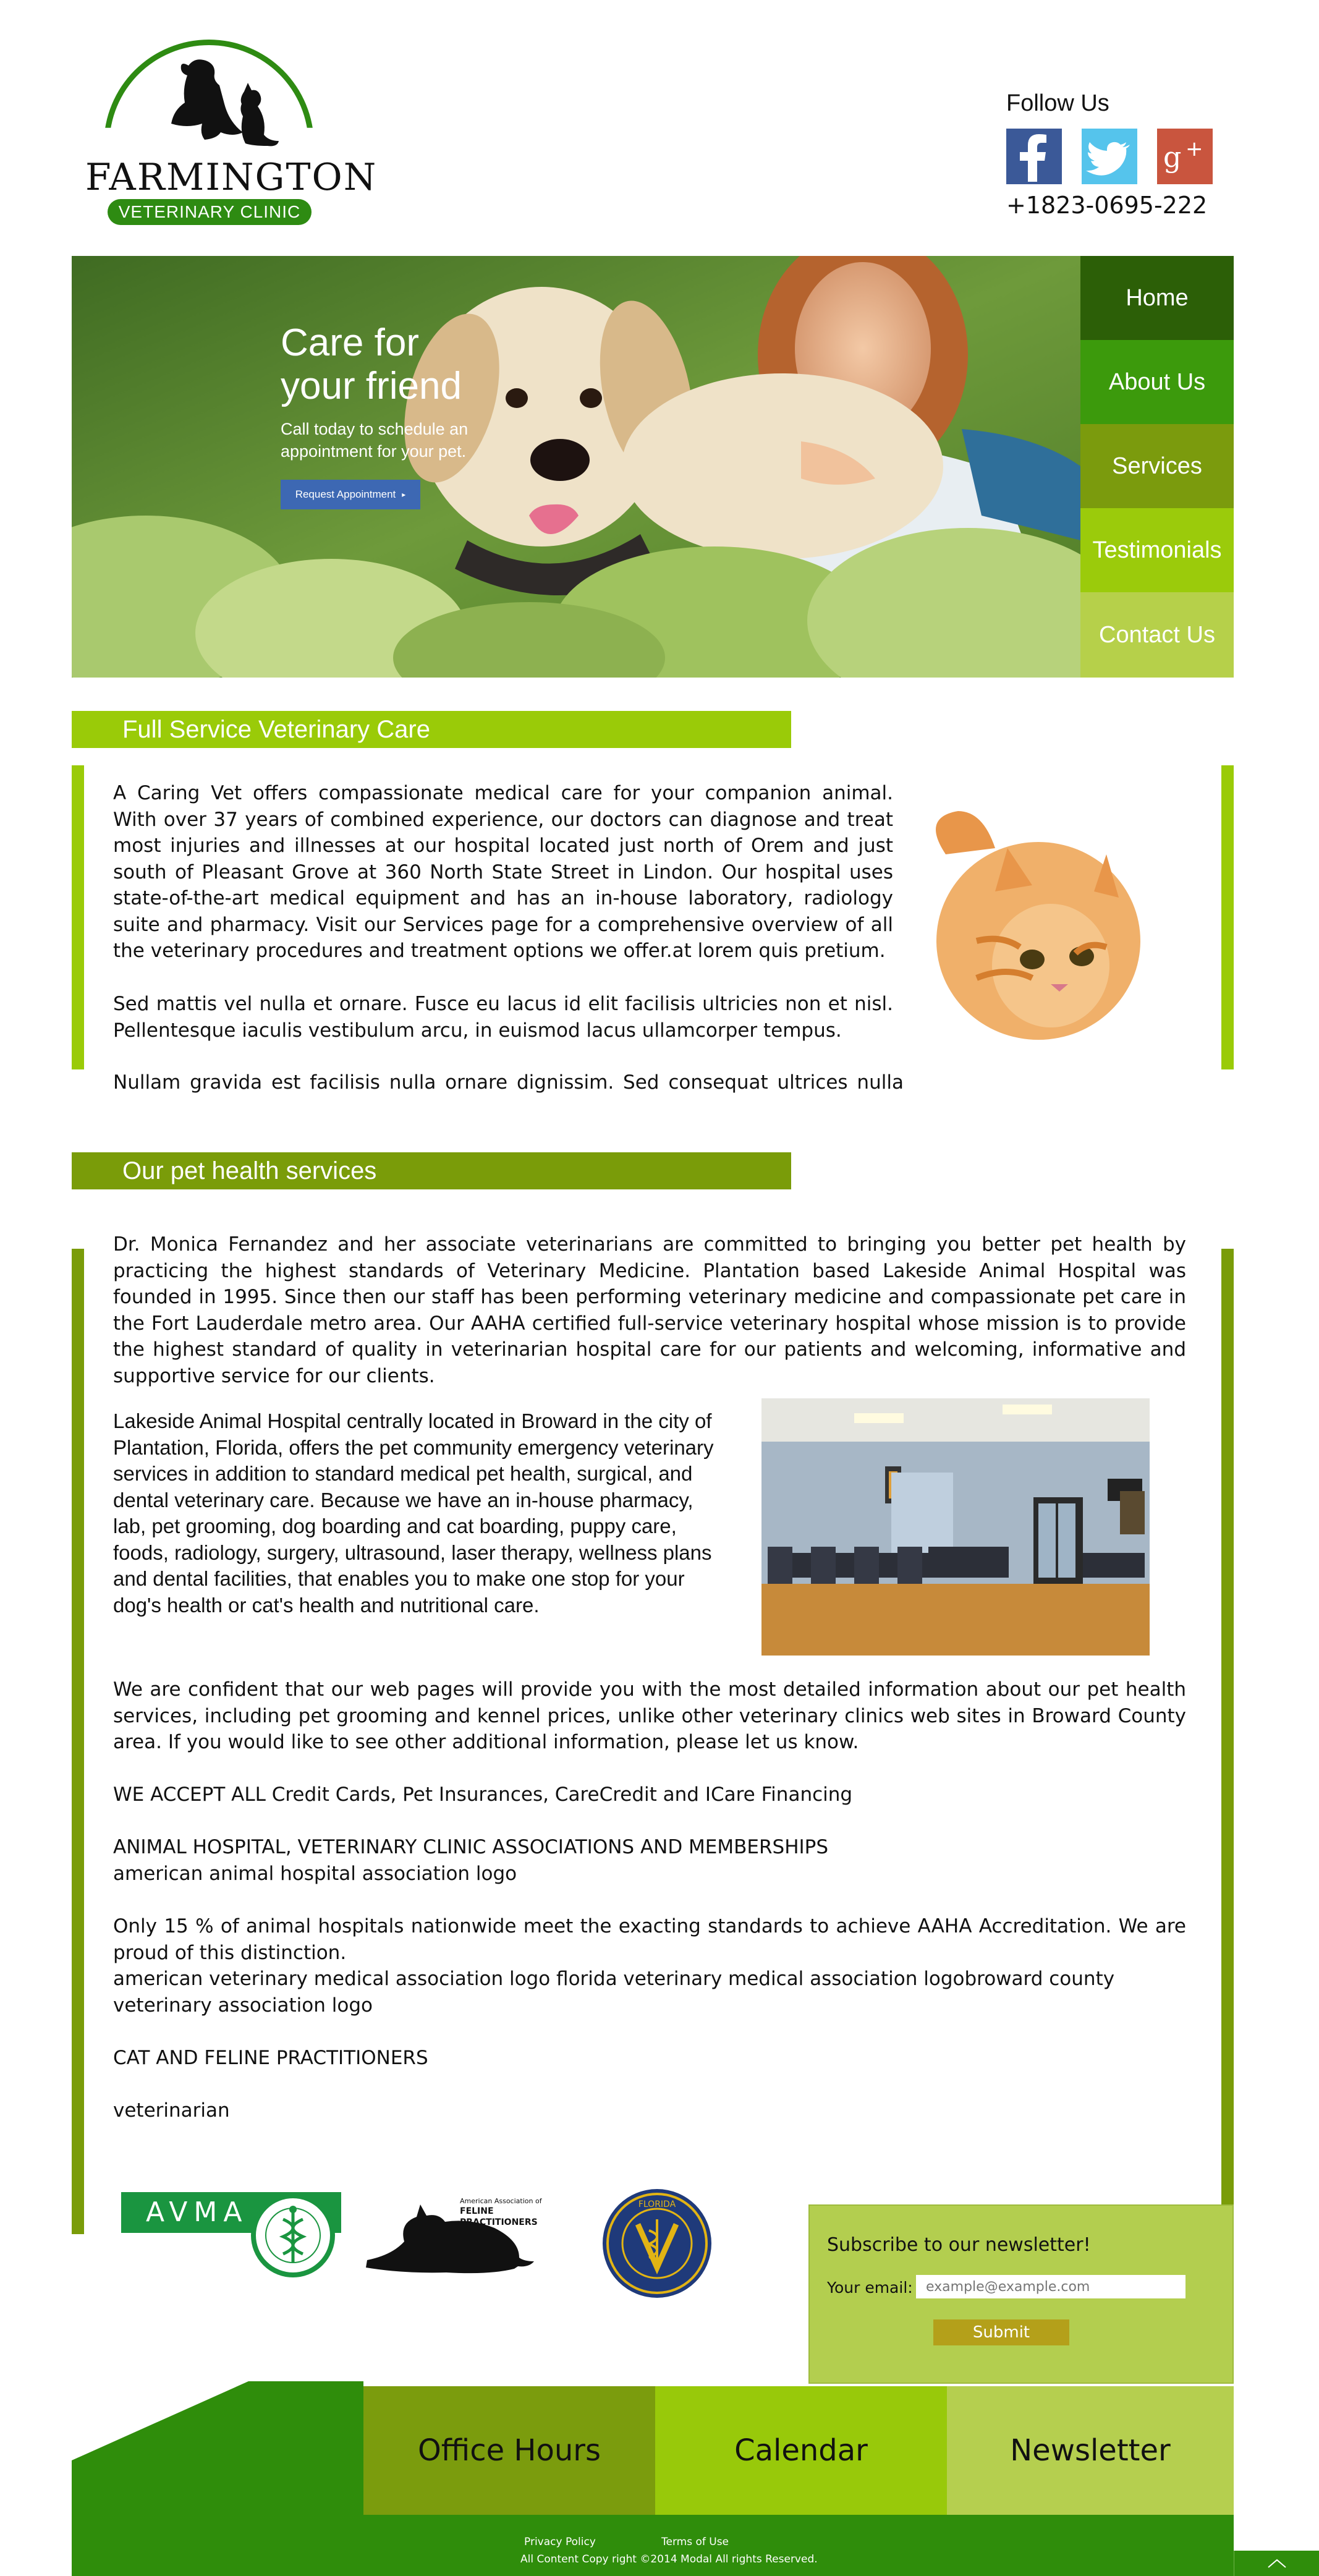 This screenshot has width=1319, height=2576. Describe the element at coordinates (231, 2235) in the screenshot. I see `avma-logo: AVMA` at that location.